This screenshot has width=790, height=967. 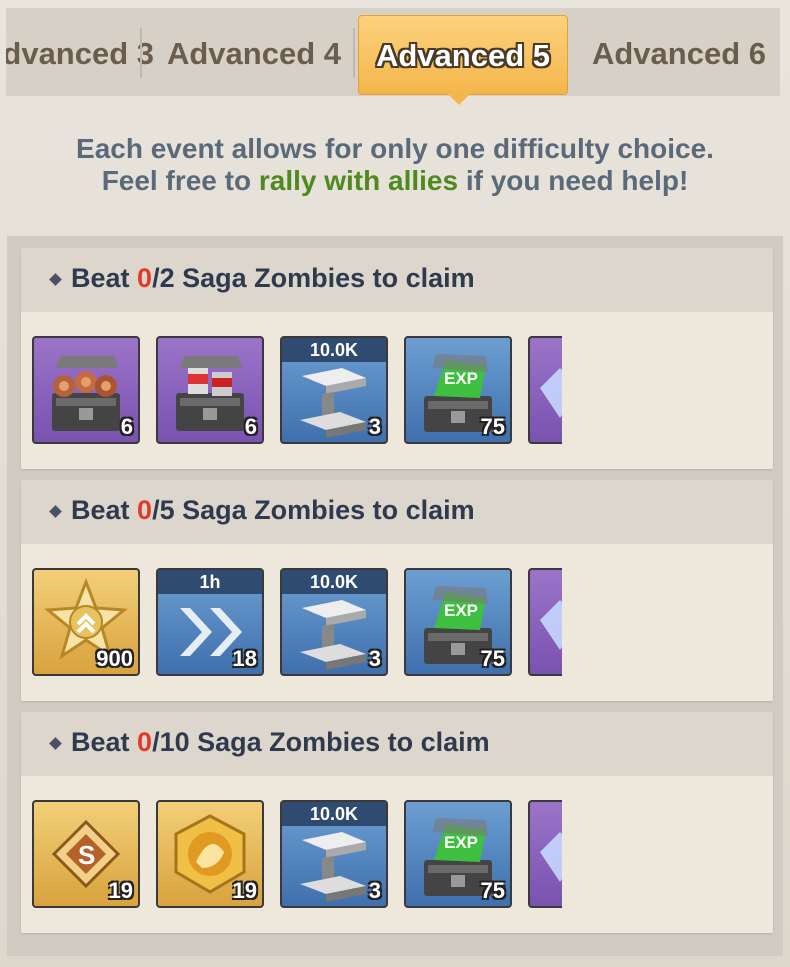 I want to click on active-tab-pointer-icon, so click(x=459, y=99).